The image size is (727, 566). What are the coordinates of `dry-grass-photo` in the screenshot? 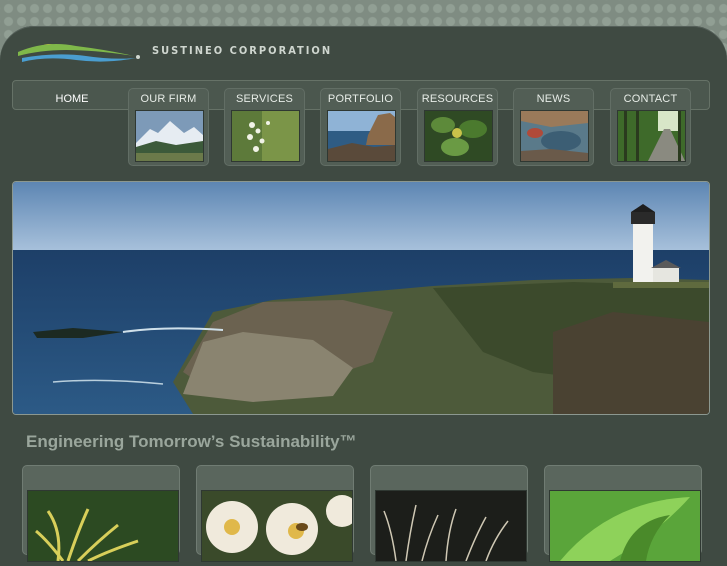 It's located at (451, 526).